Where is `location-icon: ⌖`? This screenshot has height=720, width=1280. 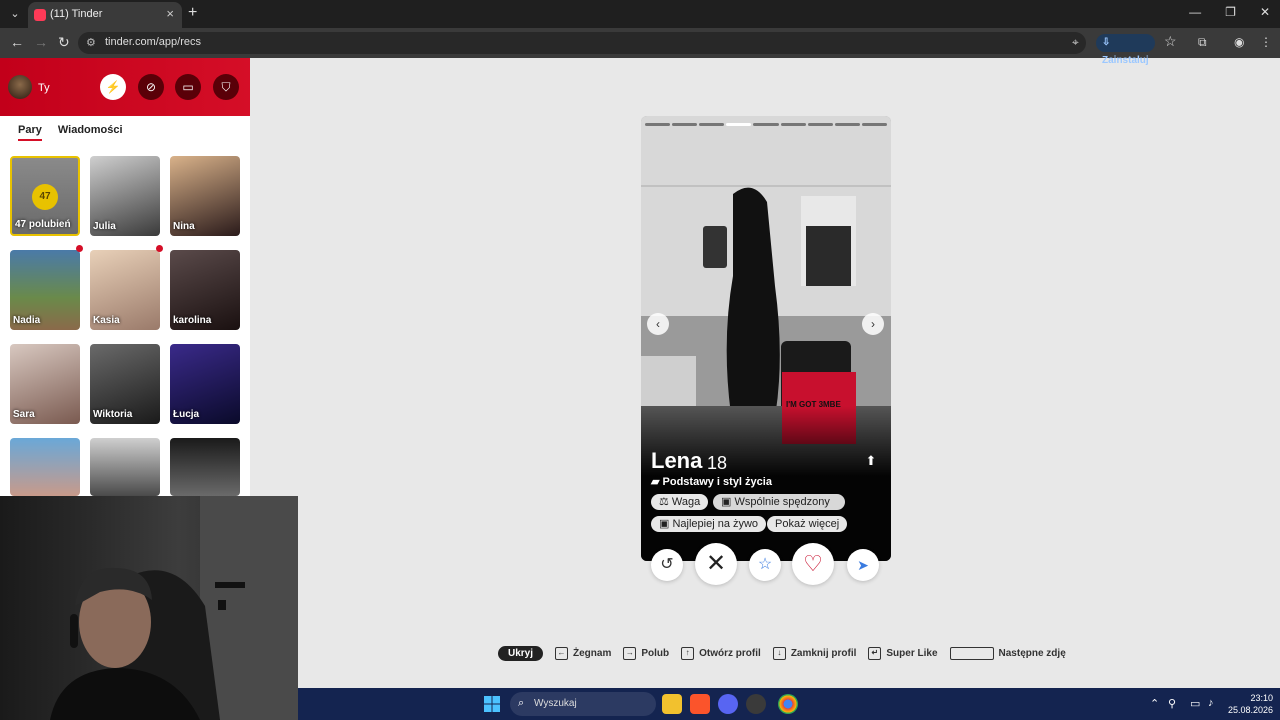 location-icon: ⌖ is located at coordinates (1075, 42).